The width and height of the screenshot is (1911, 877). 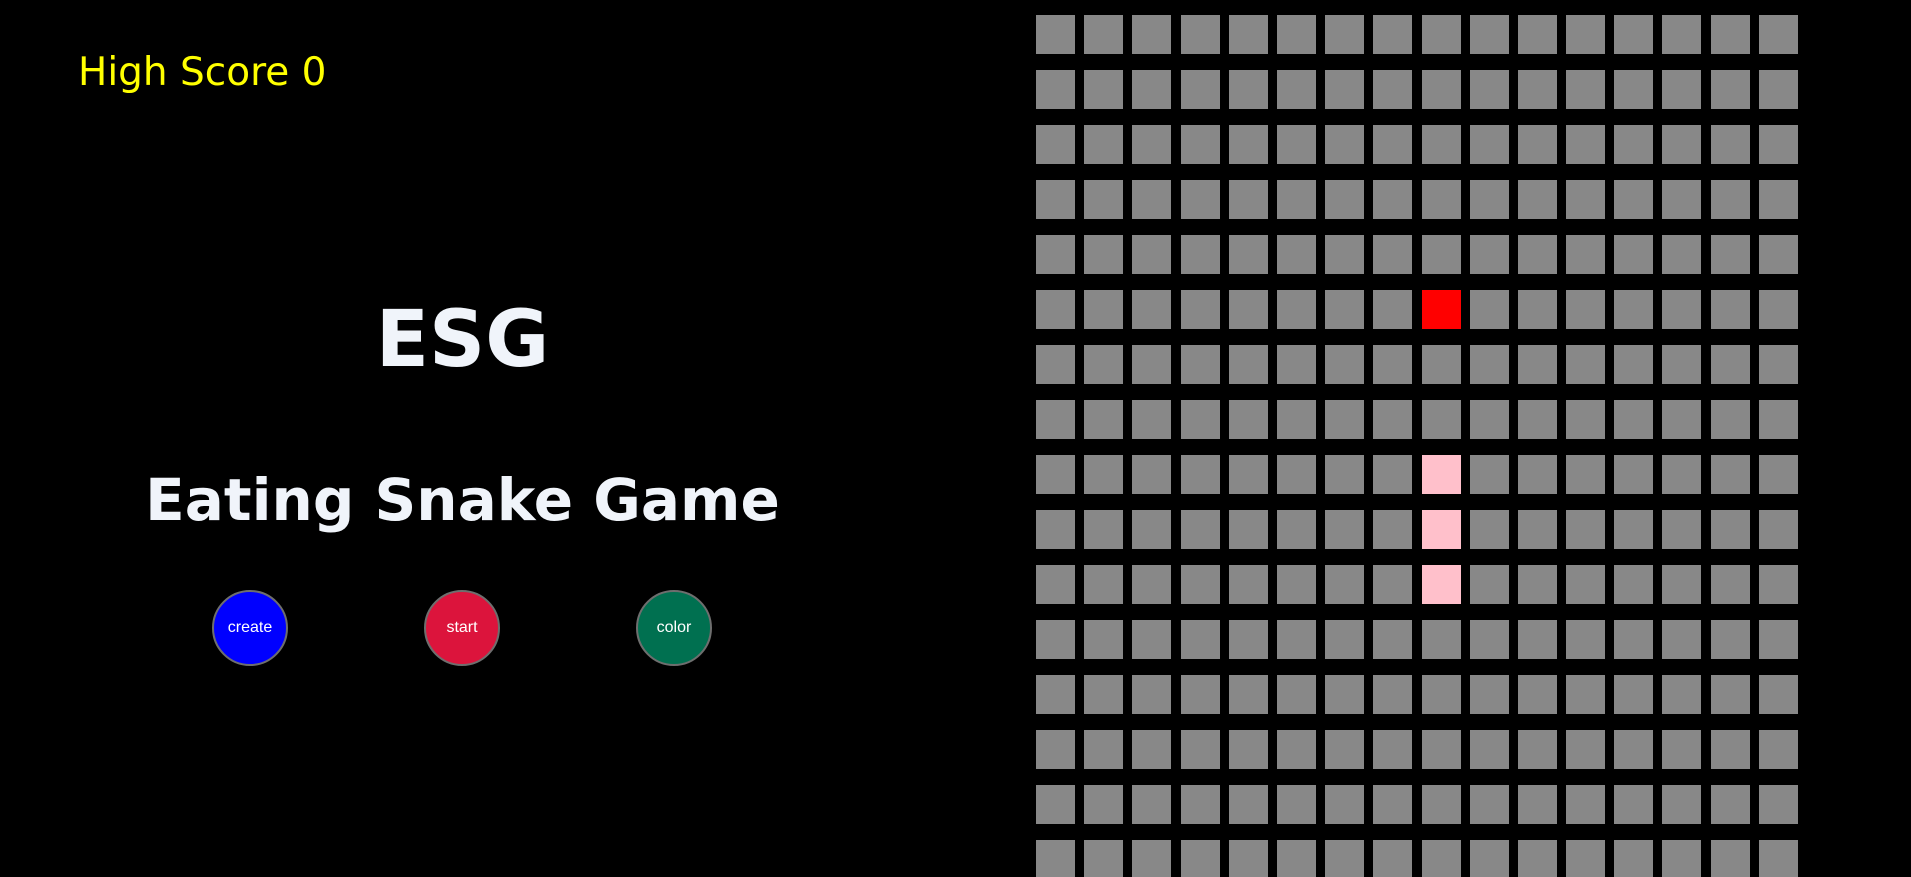 I want to click on game-subtitle: Eating Snake Game, so click(x=462, y=500).